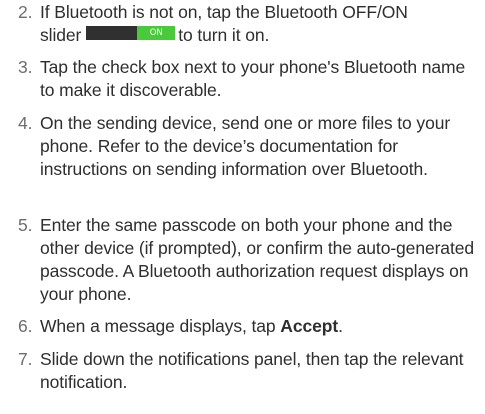 This screenshot has height=414, width=485. I want to click on step-number: 3., so click(25, 67).